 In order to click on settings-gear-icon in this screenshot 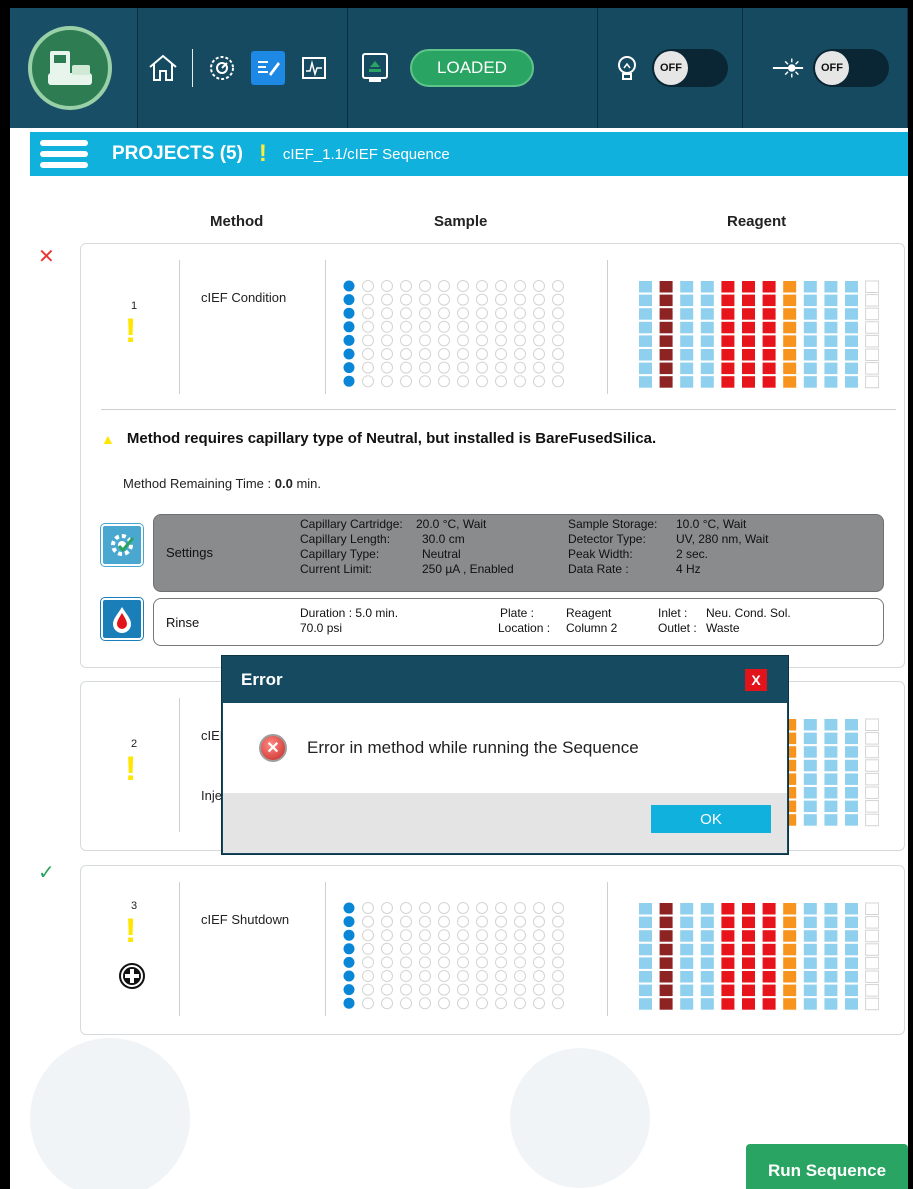, I will do `click(122, 545)`.